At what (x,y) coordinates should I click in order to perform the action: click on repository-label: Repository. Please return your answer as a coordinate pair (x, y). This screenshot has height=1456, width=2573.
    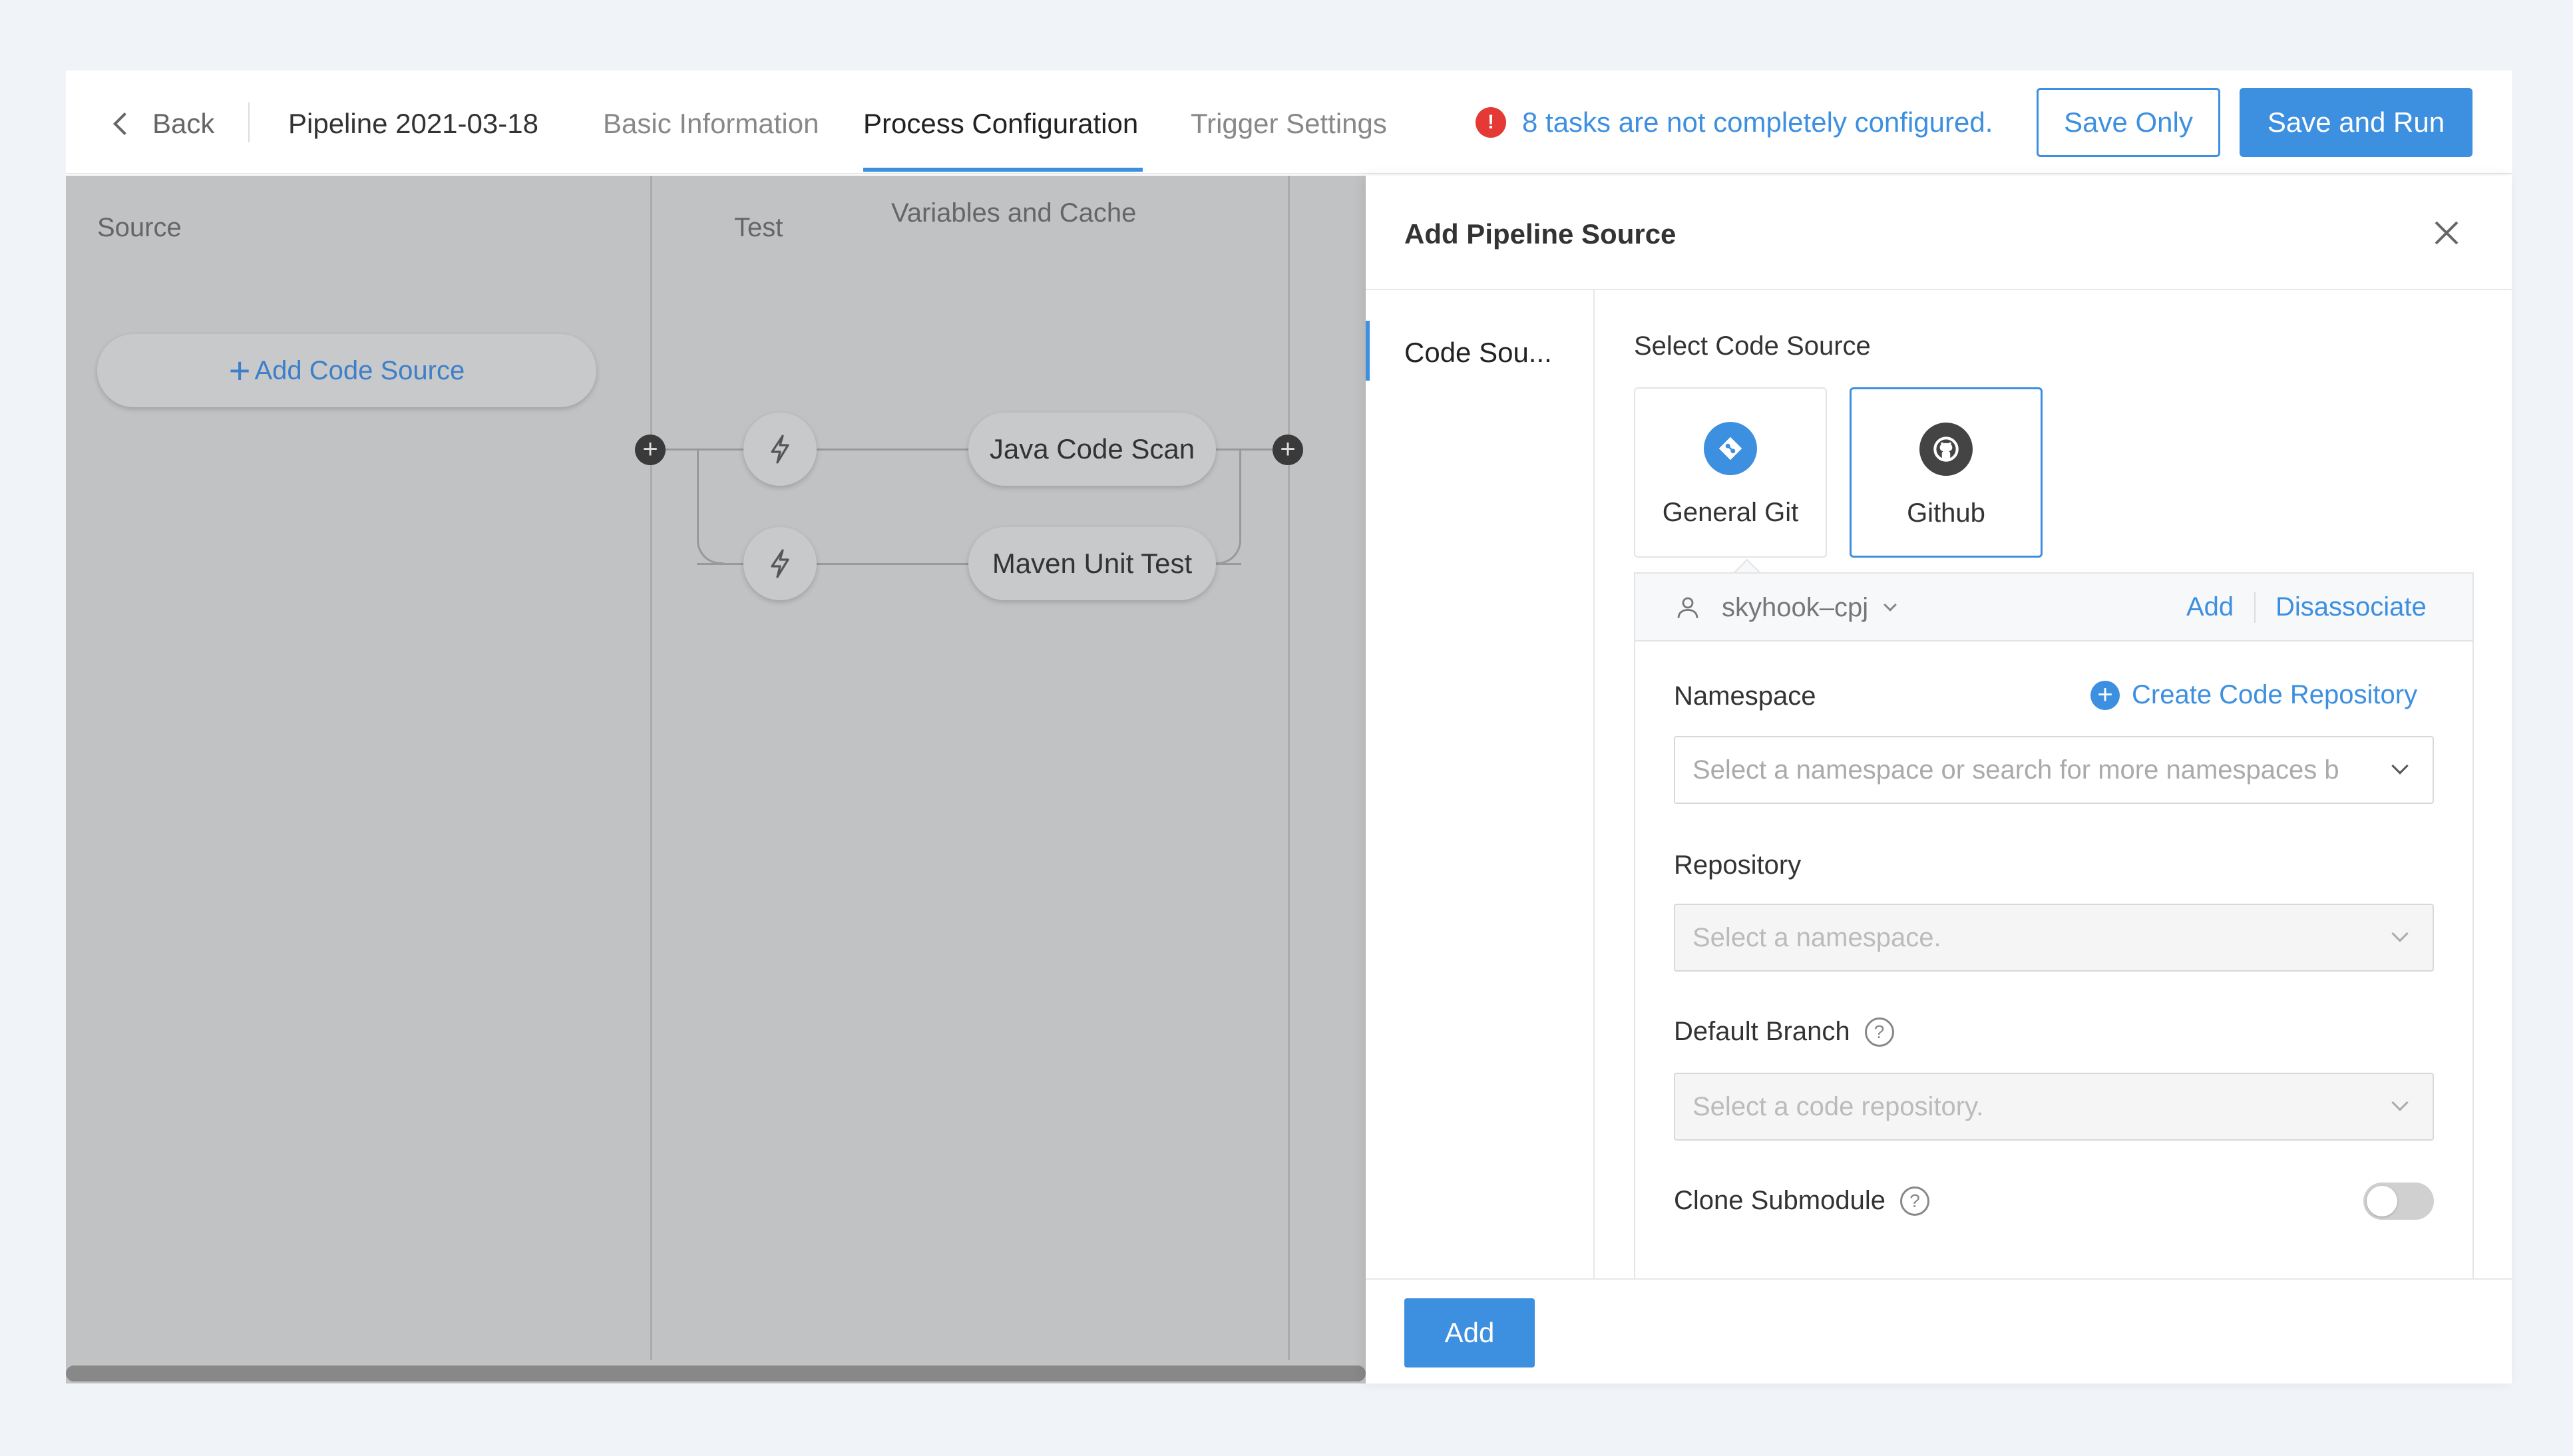
    Looking at the image, I should click on (1737, 865).